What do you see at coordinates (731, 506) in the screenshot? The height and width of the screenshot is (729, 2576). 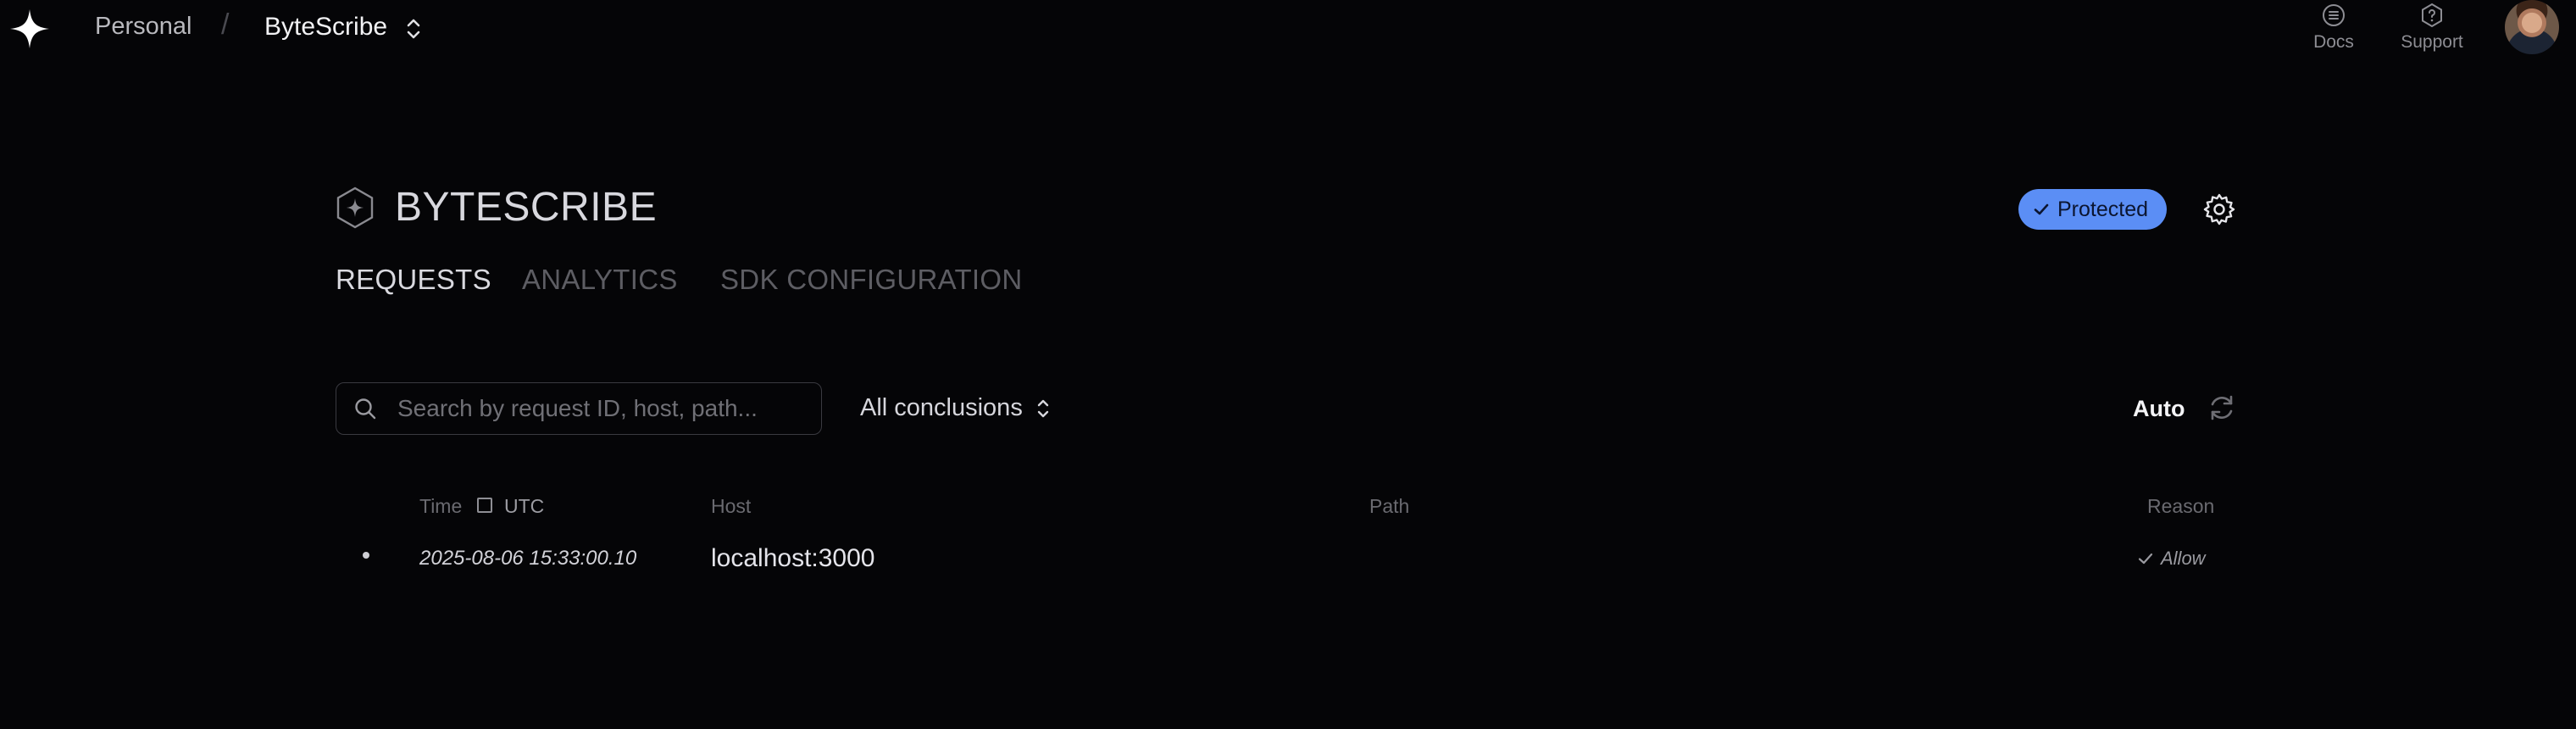 I see `column-header-host: Host` at bounding box center [731, 506].